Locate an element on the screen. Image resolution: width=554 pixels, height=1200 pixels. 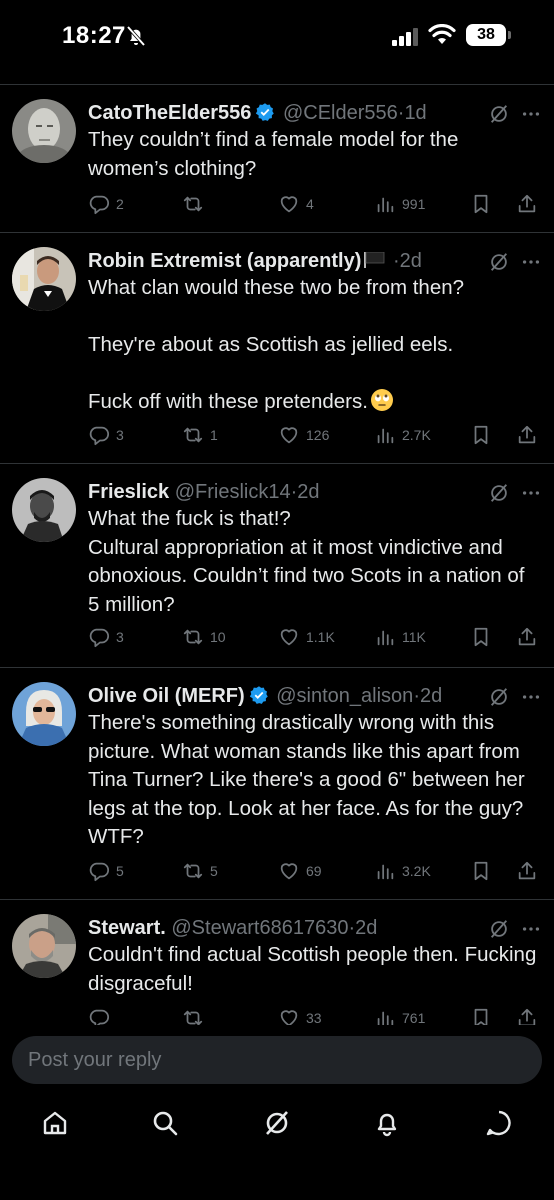
views-count: 11K is located at coordinates (414, 637).